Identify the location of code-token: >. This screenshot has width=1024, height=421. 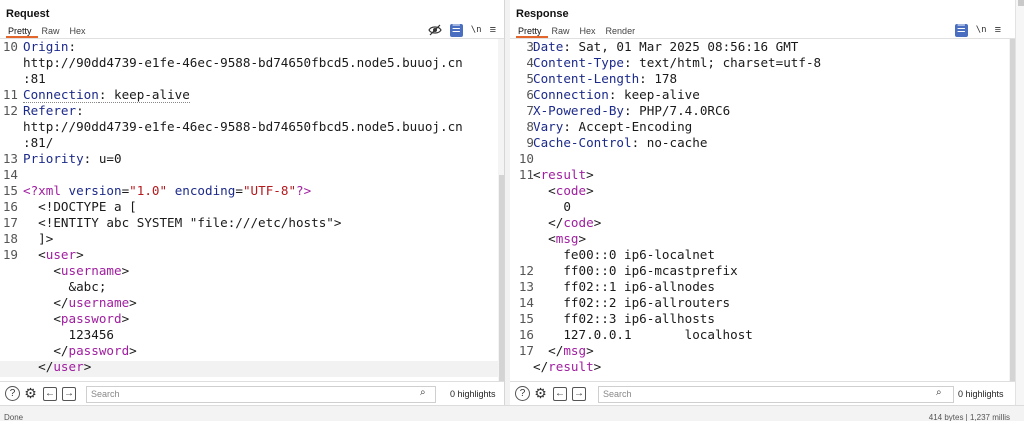
(133, 302).